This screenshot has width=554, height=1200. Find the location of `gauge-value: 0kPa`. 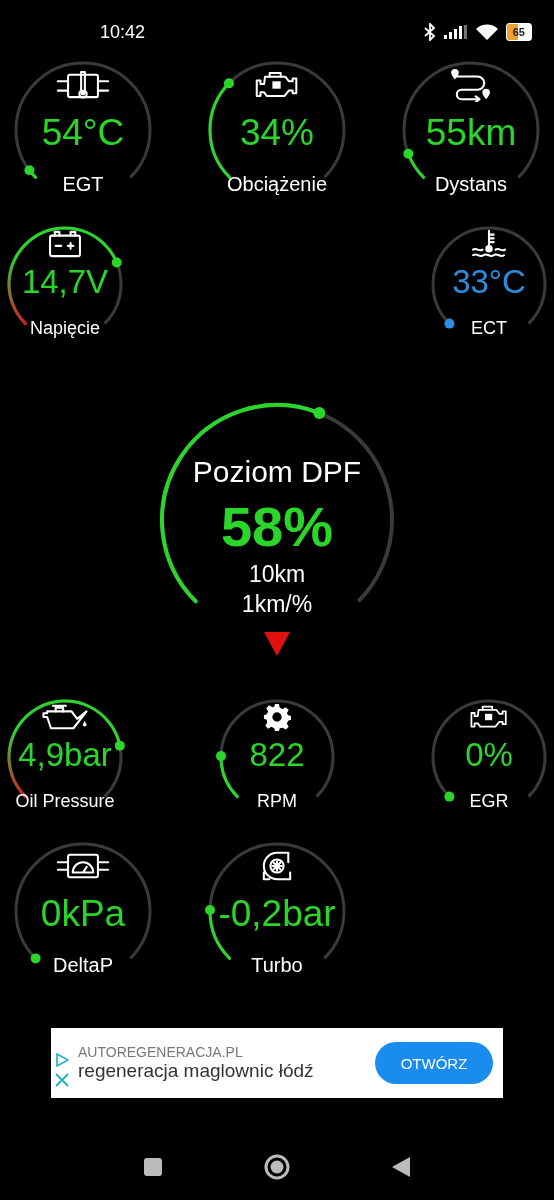

gauge-value: 0kPa is located at coordinates (83, 914).